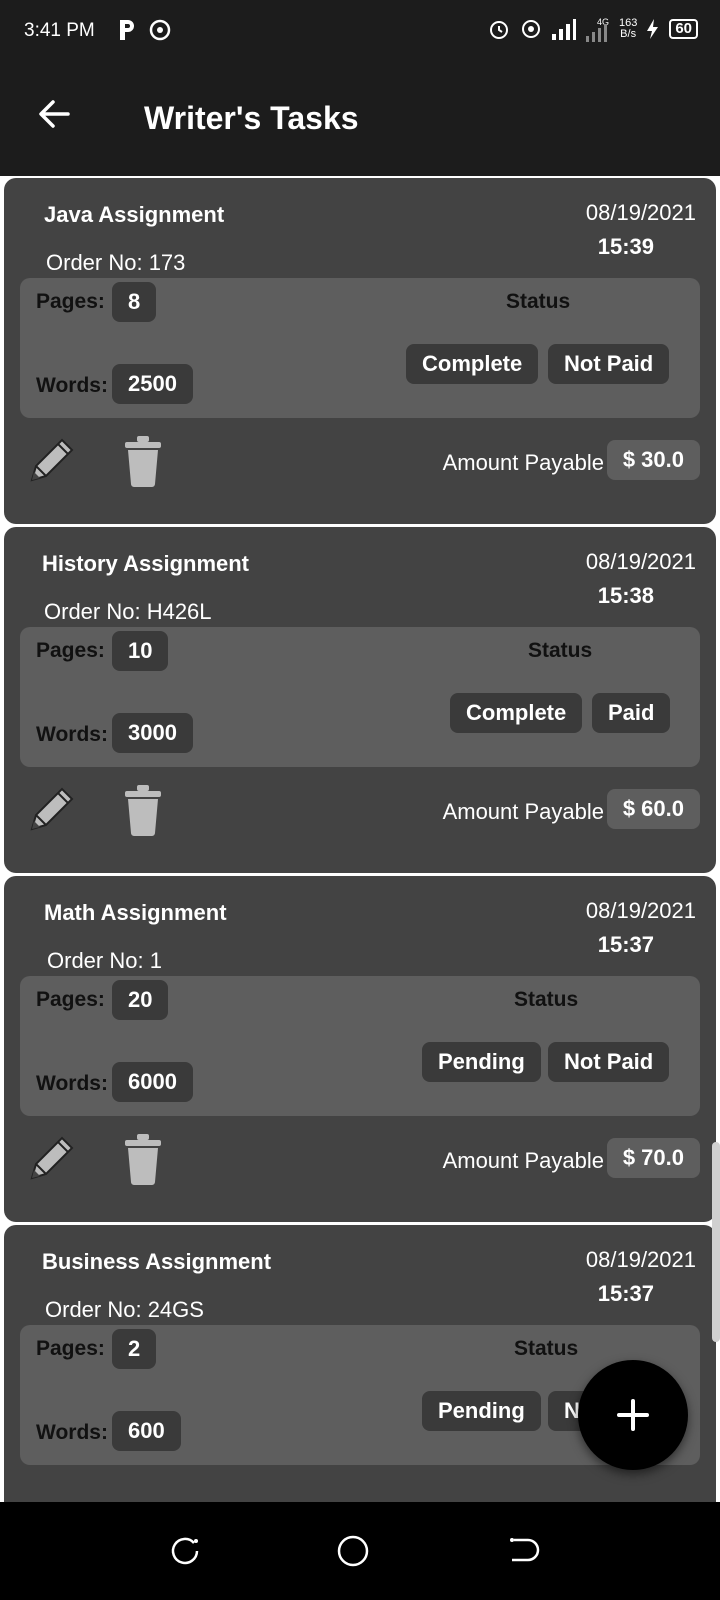 This screenshot has height=1600, width=720. What do you see at coordinates (128, 611) in the screenshot?
I see `task-order-number: Order No: H426L` at bounding box center [128, 611].